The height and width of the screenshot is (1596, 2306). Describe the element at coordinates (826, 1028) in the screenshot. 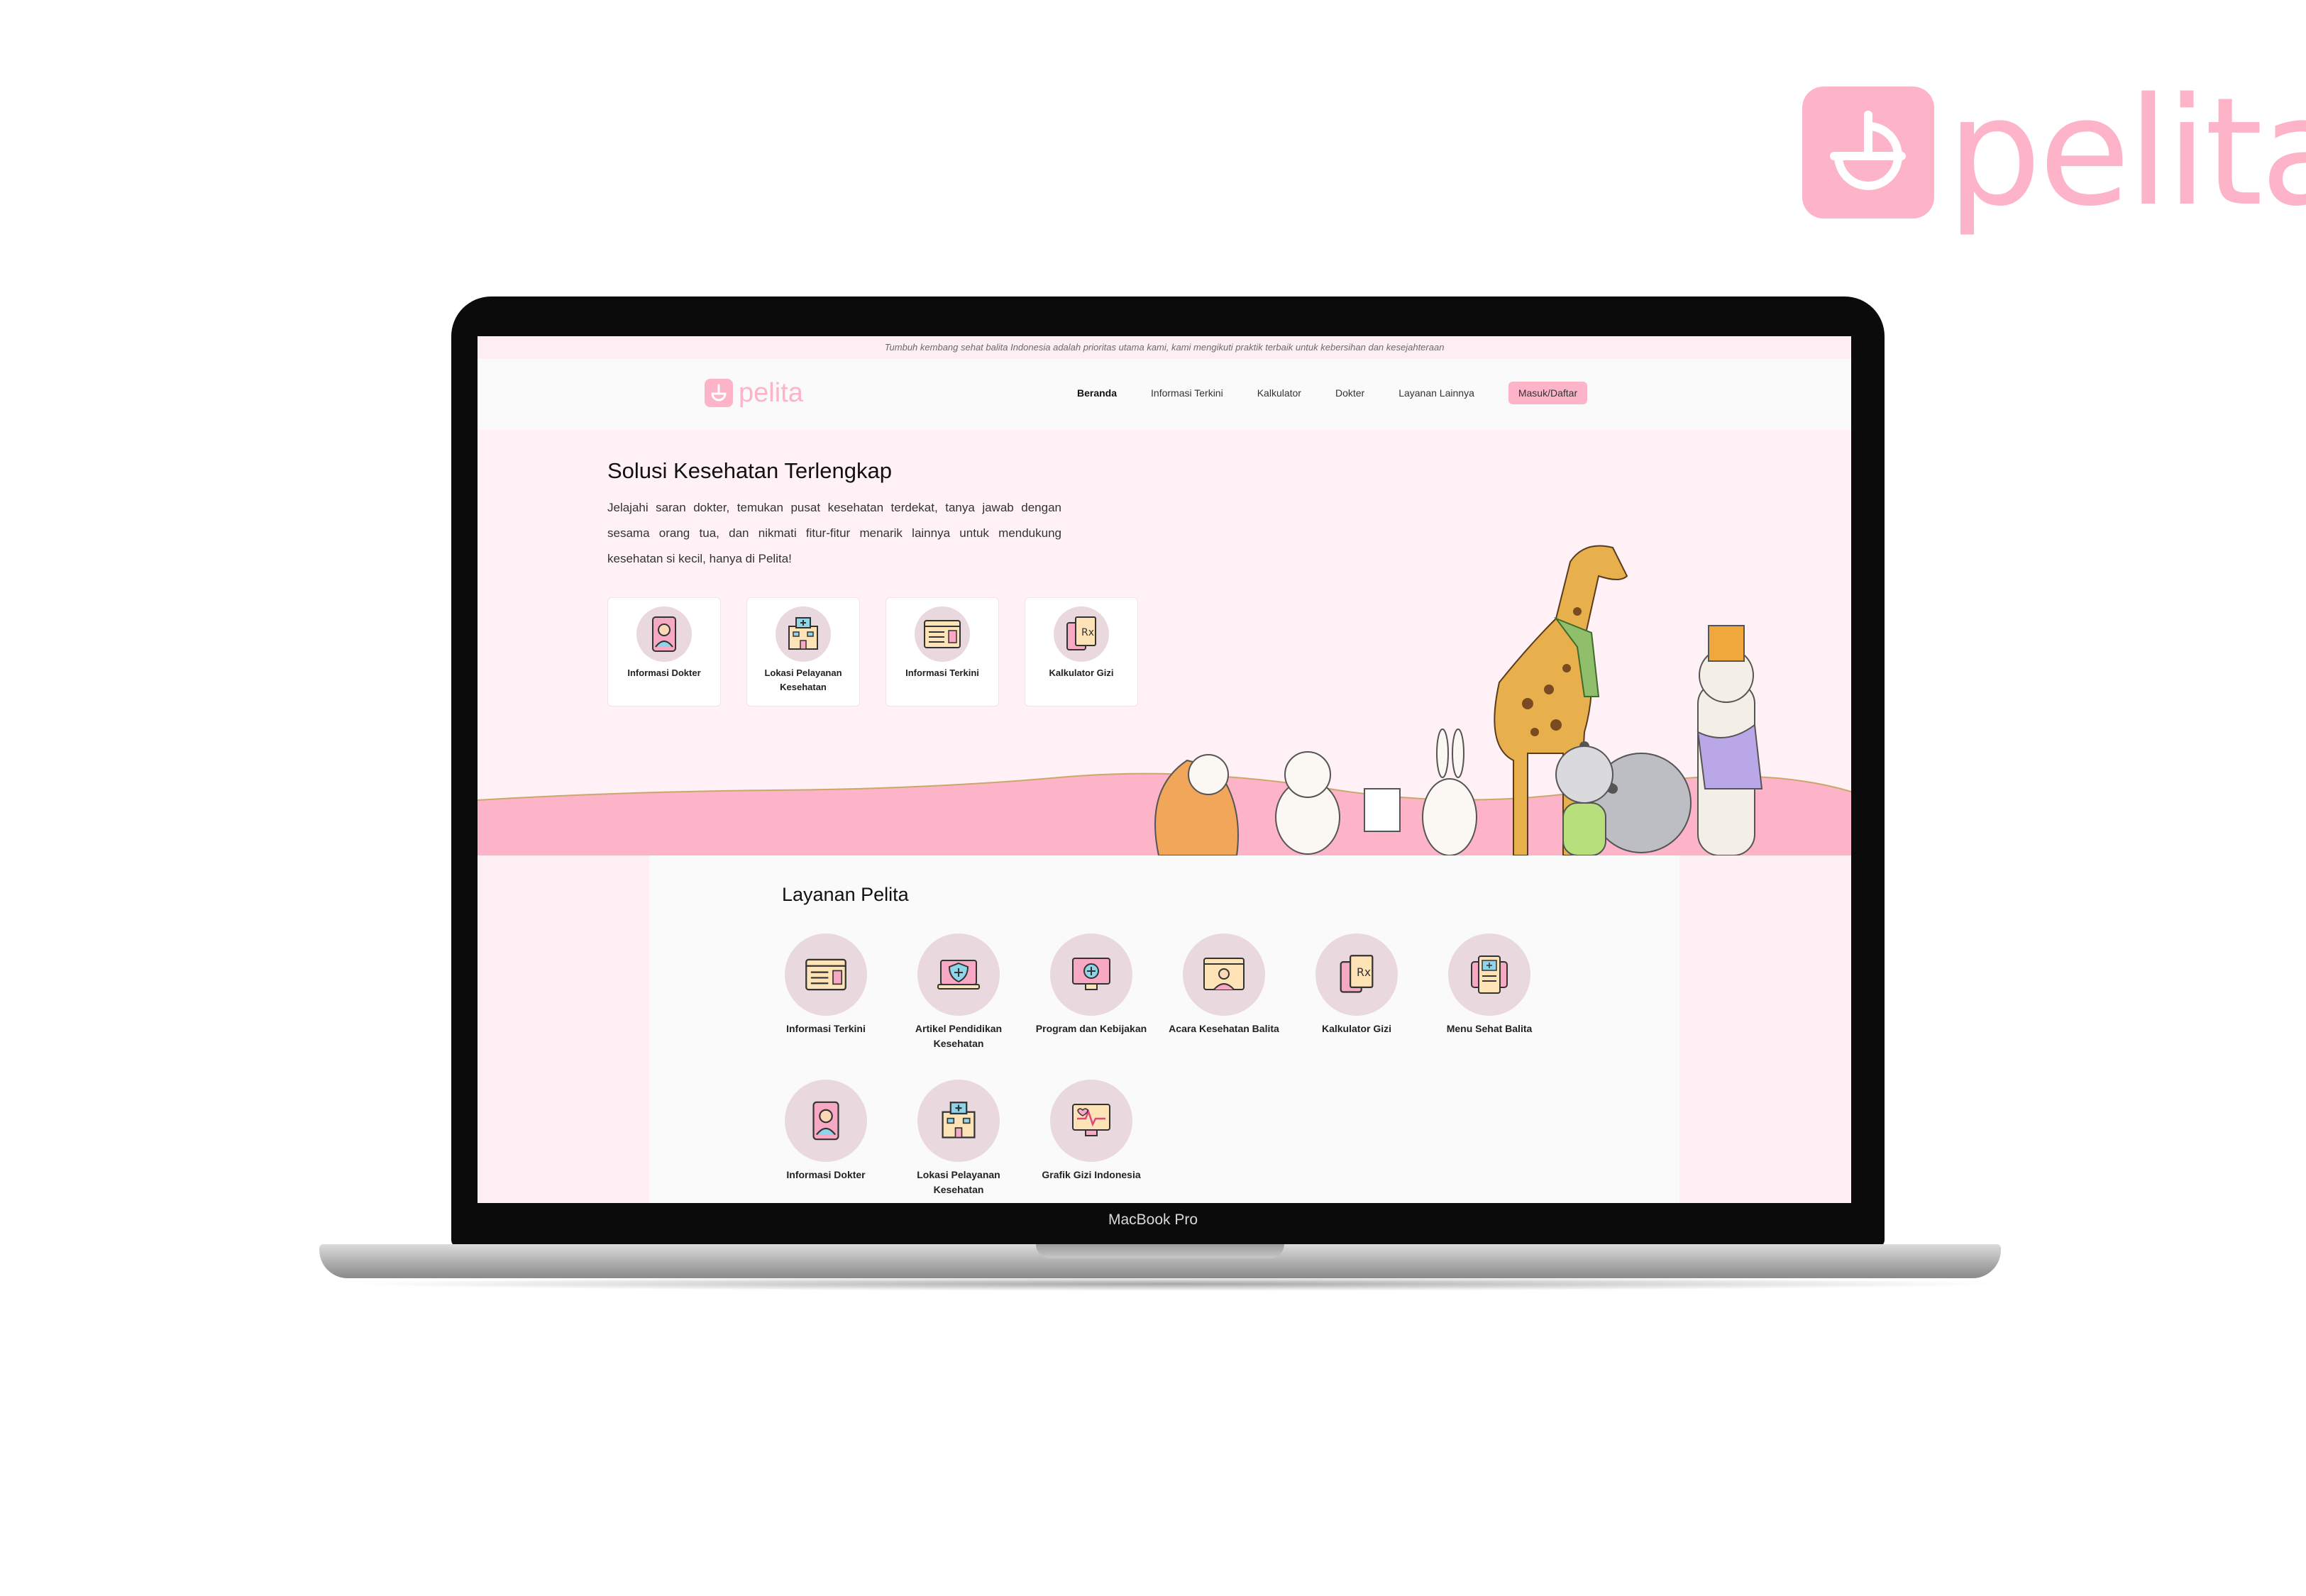

I see `service-label: Informasi Terkini` at that location.